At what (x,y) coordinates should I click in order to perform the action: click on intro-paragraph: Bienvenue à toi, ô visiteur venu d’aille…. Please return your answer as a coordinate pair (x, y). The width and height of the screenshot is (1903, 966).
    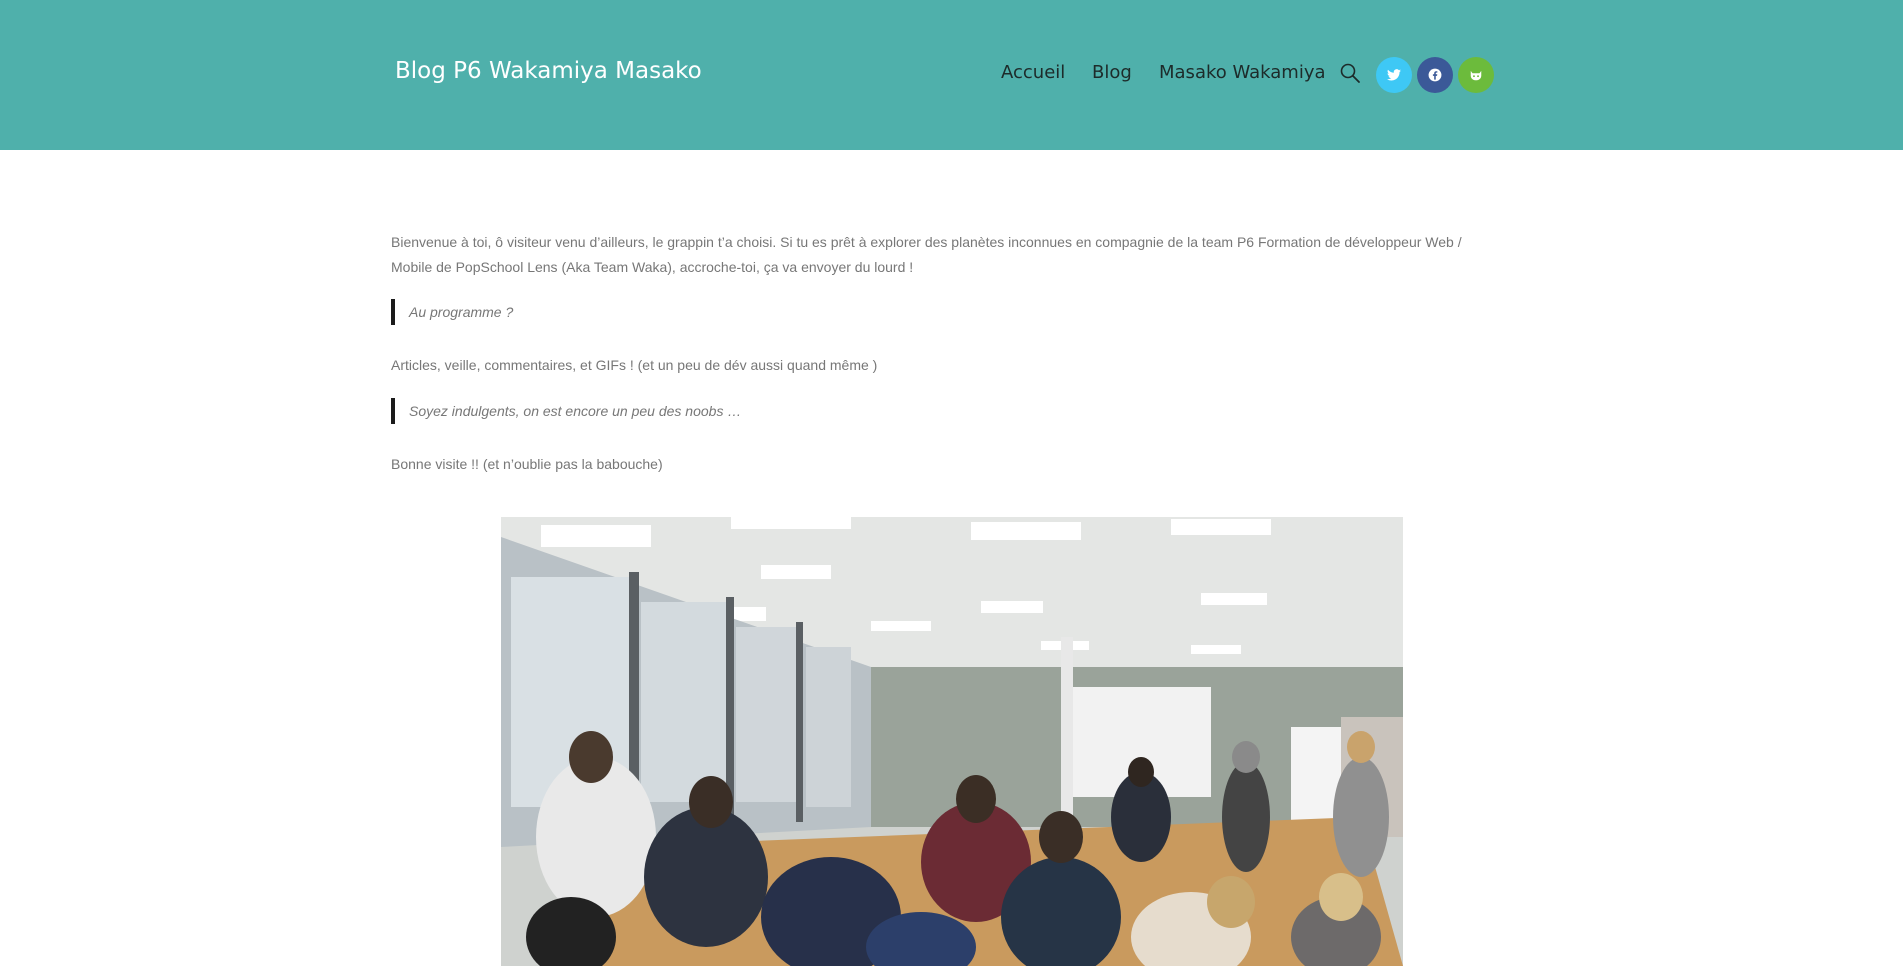
    Looking at the image, I should click on (926, 254).